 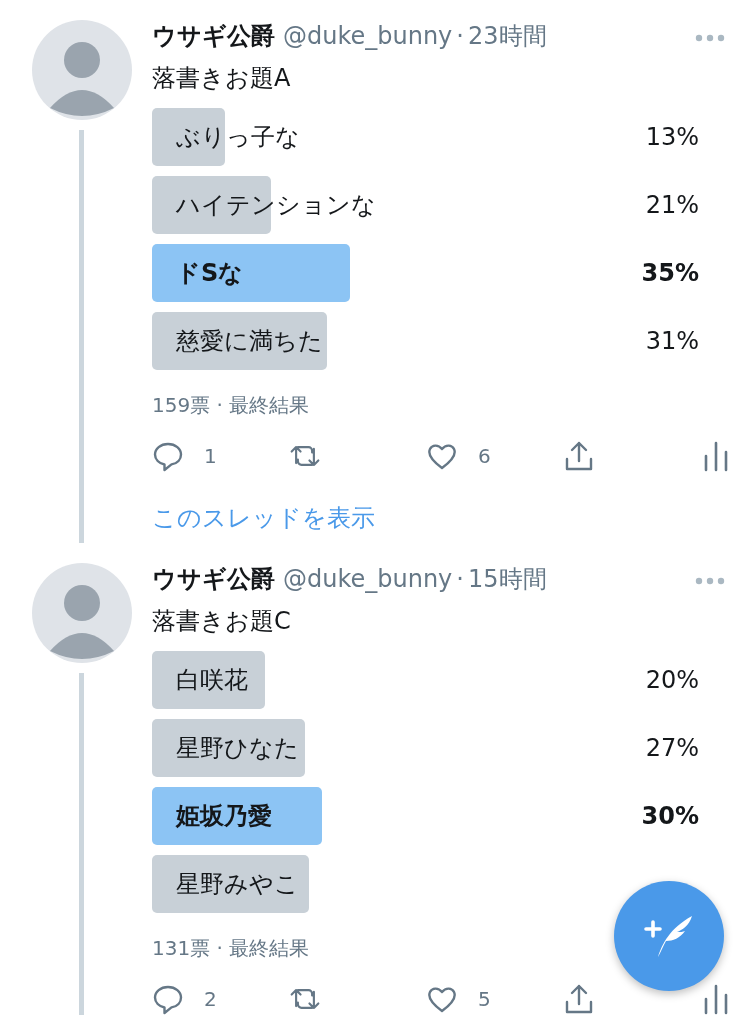 I want to click on poll-percent: 35%, so click(x=670, y=273).